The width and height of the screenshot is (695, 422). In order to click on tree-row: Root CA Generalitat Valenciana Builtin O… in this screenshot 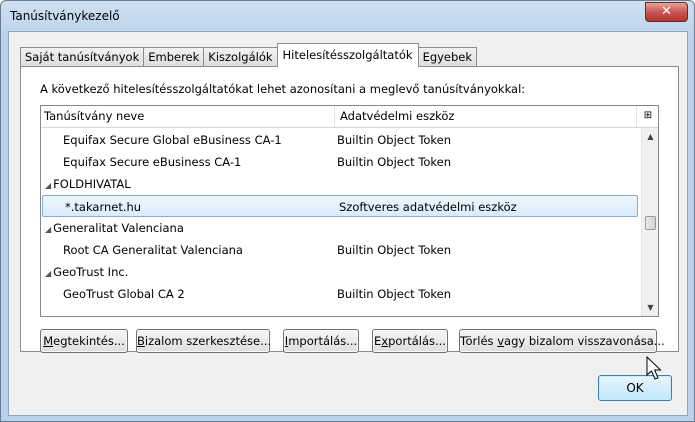, I will do `click(340, 250)`.